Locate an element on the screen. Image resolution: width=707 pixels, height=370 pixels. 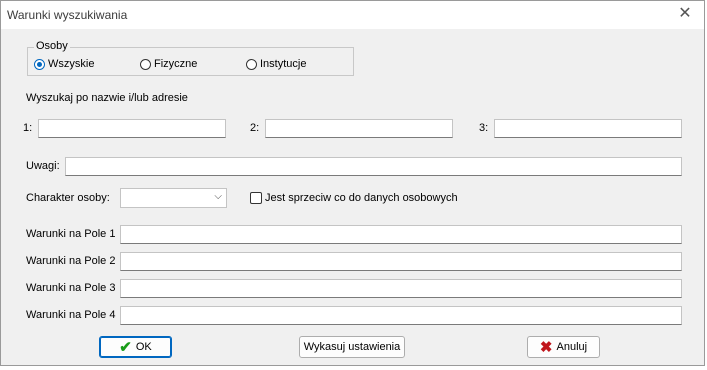
reset-settings-button: Wykasuj ustawienia is located at coordinates (352, 347).